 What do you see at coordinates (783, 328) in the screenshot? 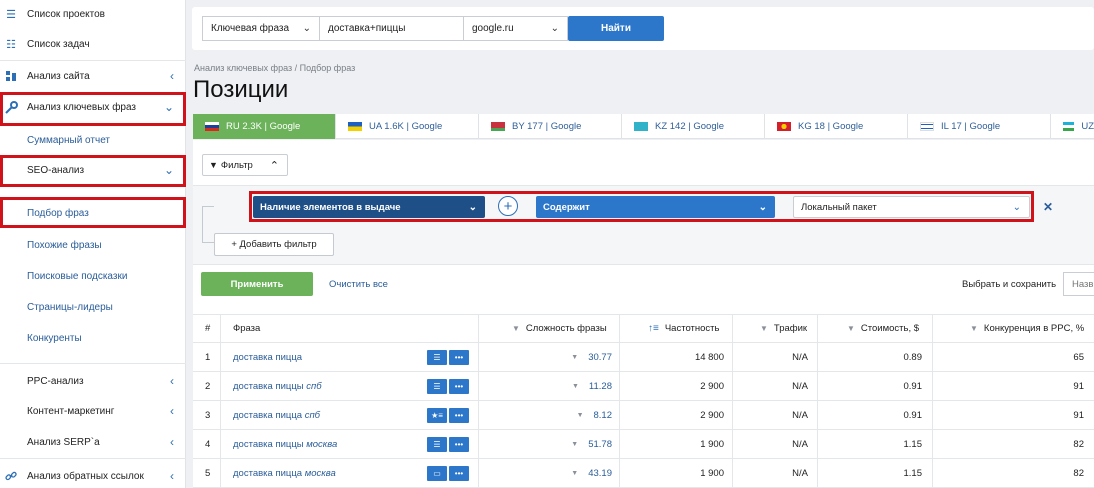
I see `col-traffic: ▼ Трафик` at bounding box center [783, 328].